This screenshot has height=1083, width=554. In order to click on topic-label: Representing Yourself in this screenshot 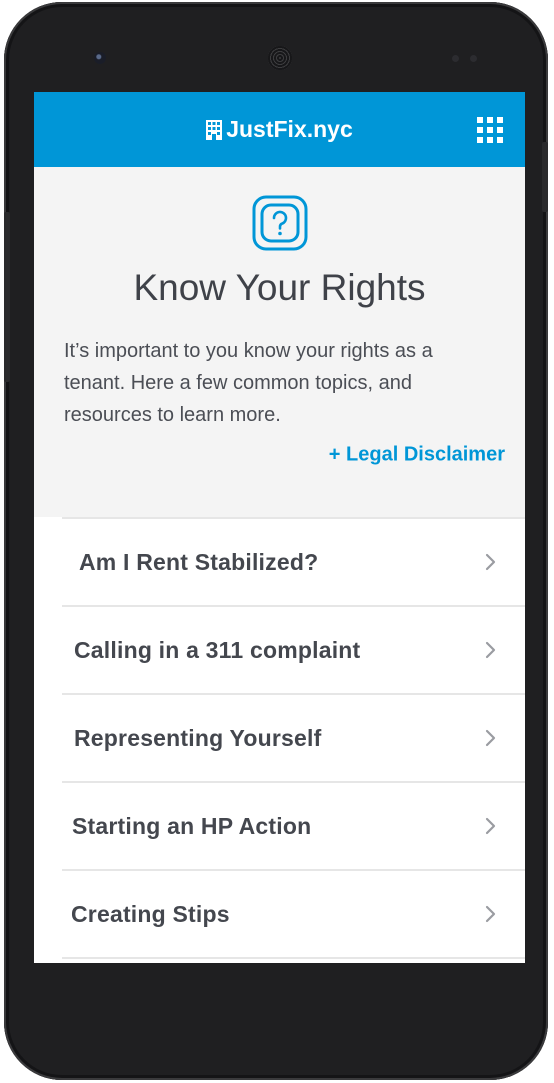, I will do `click(198, 737)`.